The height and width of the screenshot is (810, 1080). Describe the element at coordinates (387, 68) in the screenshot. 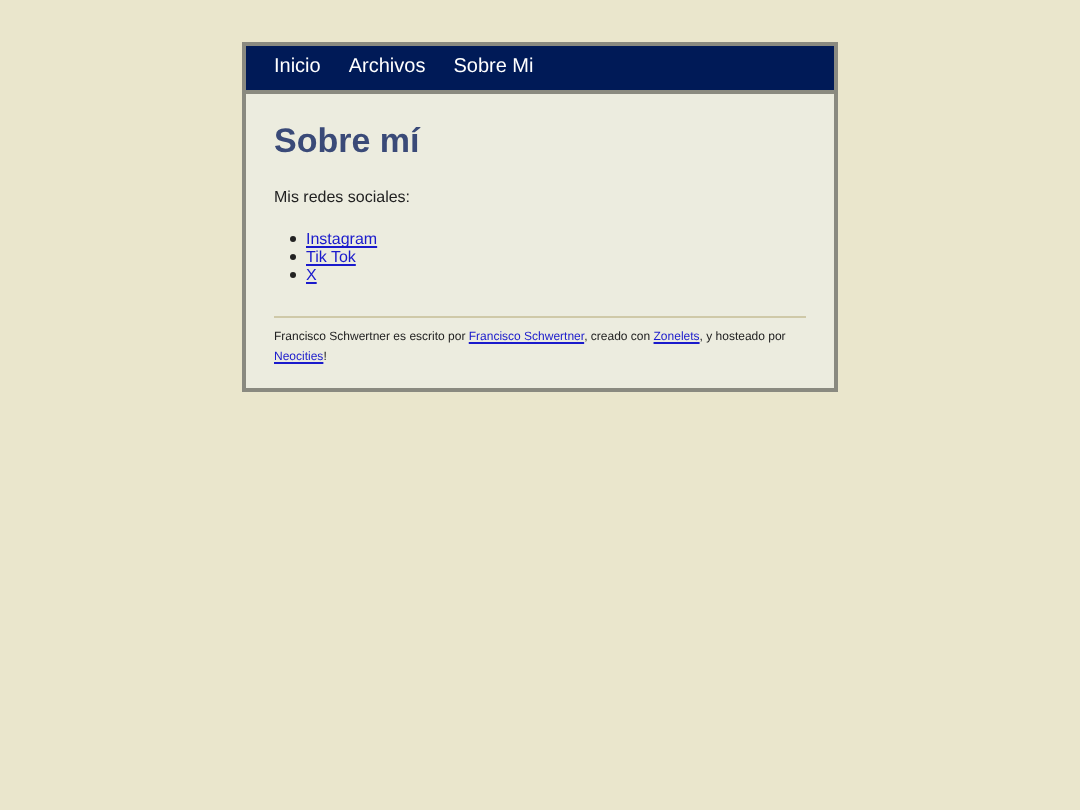

I see `nav-link: Archivos` at that location.